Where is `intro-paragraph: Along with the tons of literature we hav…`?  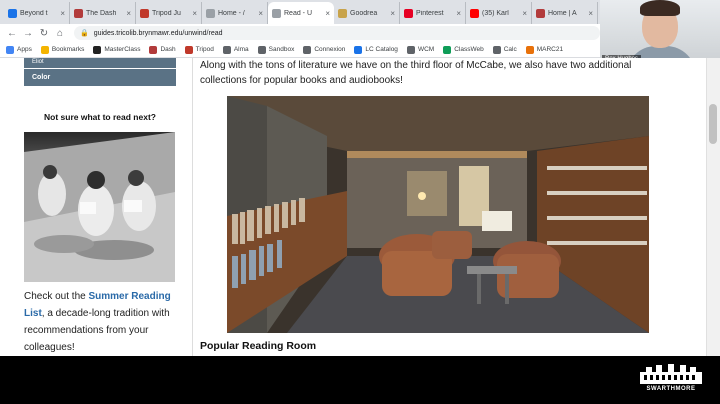
intro-paragraph: Along with the tons of literature we hav… is located at coordinates (416, 73).